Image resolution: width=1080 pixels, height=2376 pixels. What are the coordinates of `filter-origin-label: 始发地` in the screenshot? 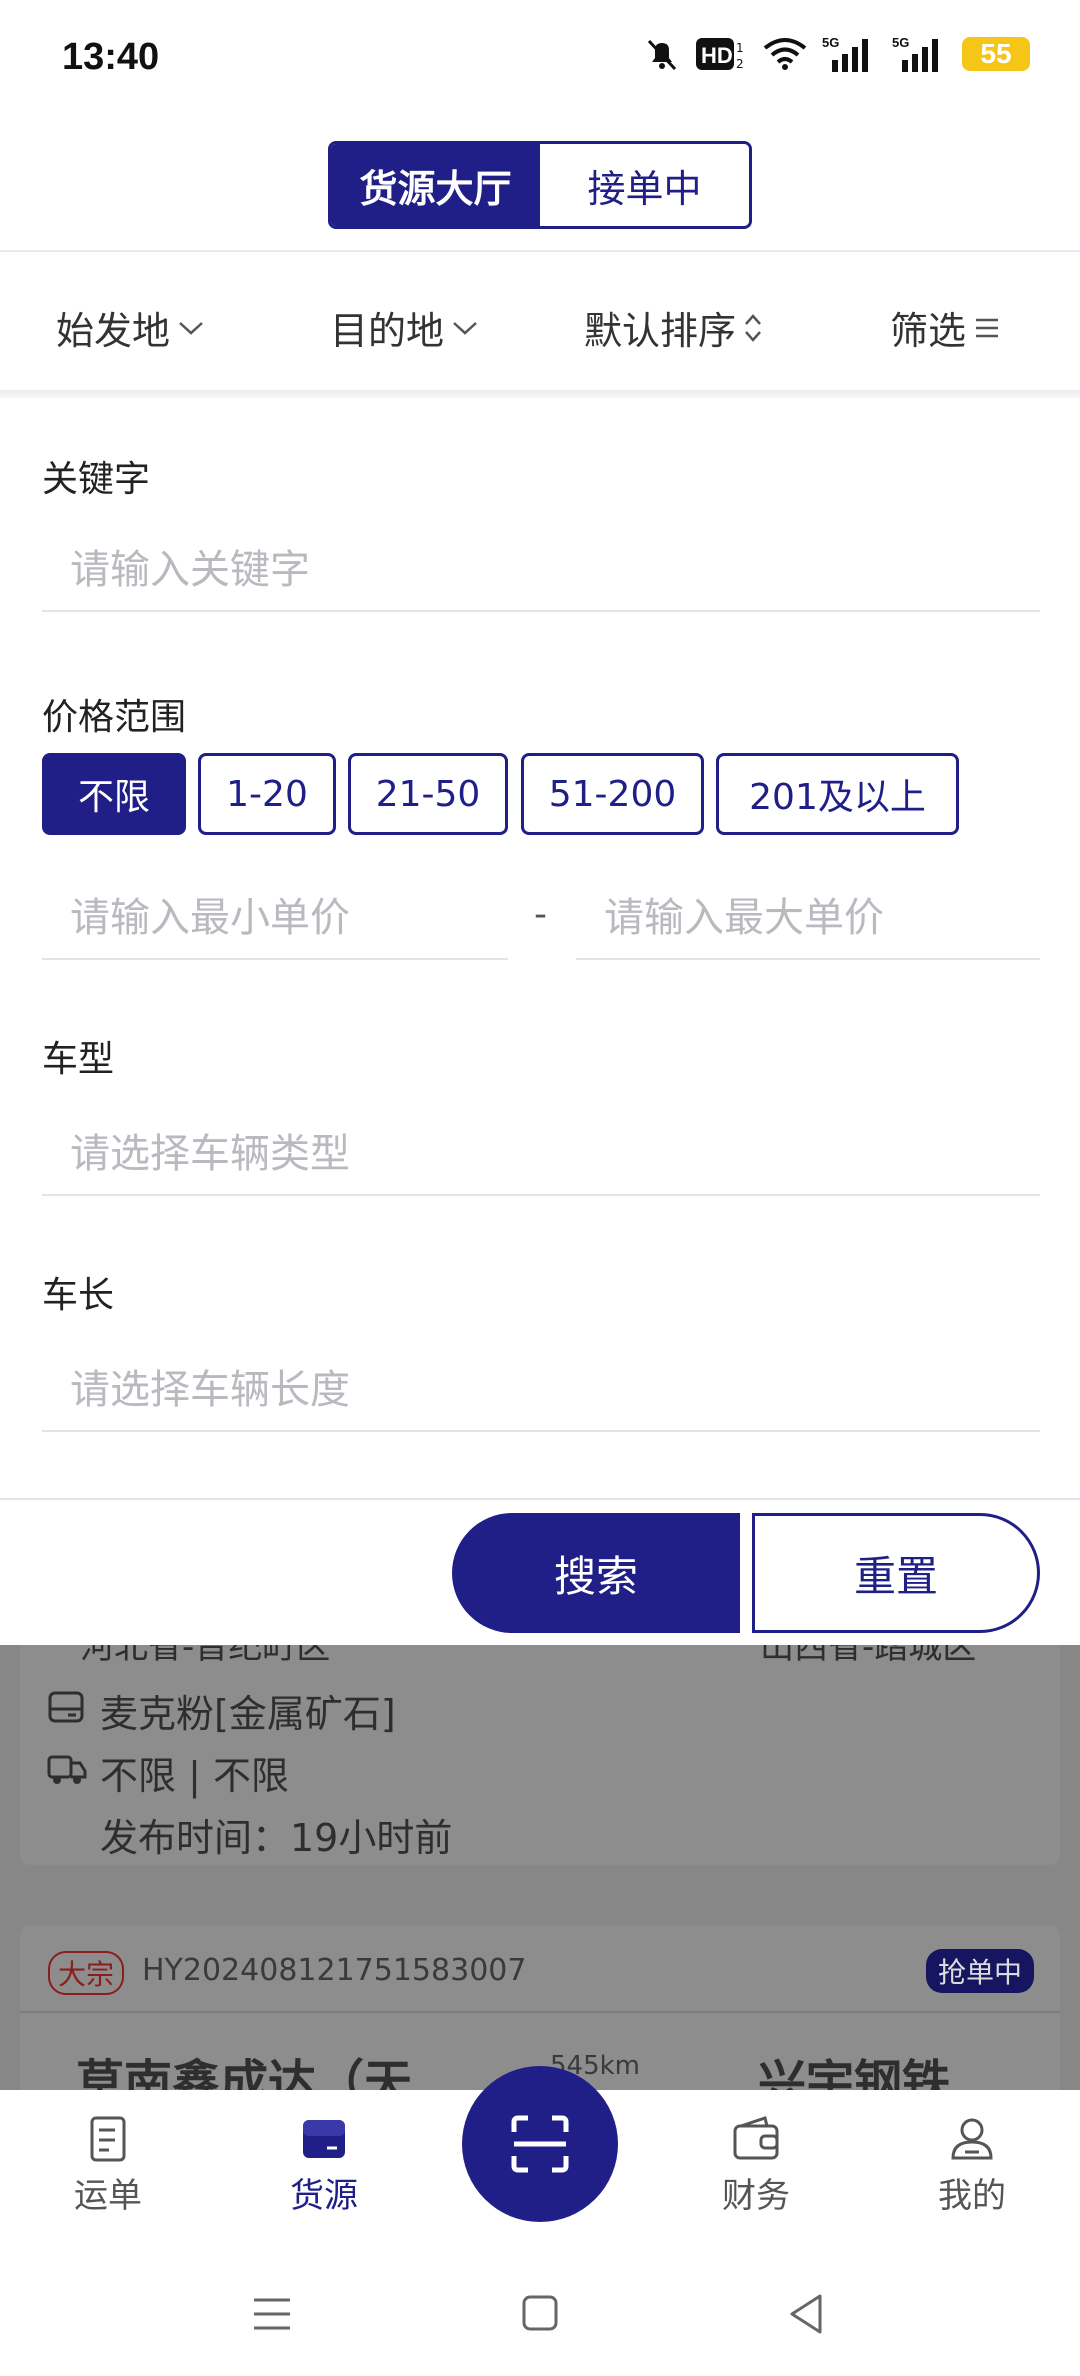 It's located at (113, 331).